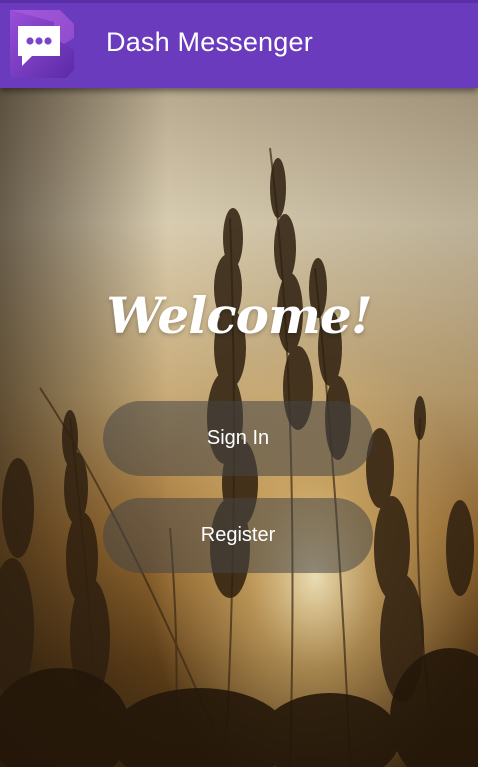 The height and width of the screenshot is (767, 478). Describe the element at coordinates (239, 315) in the screenshot. I see `welcome-heading: Welcome!` at that location.